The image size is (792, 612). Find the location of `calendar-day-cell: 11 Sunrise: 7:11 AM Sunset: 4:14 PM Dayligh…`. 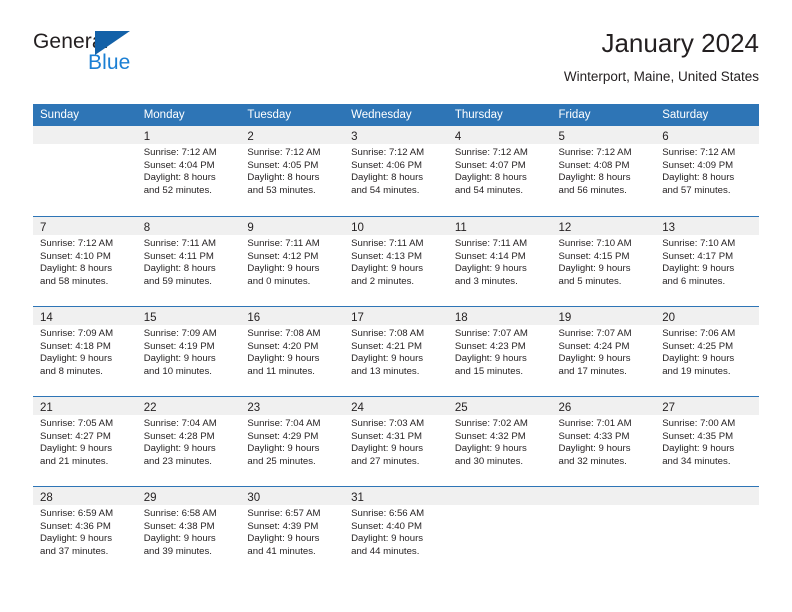

calendar-day-cell: 11 Sunrise: 7:11 AM Sunset: 4:14 PM Dayligh… is located at coordinates (499, 261).